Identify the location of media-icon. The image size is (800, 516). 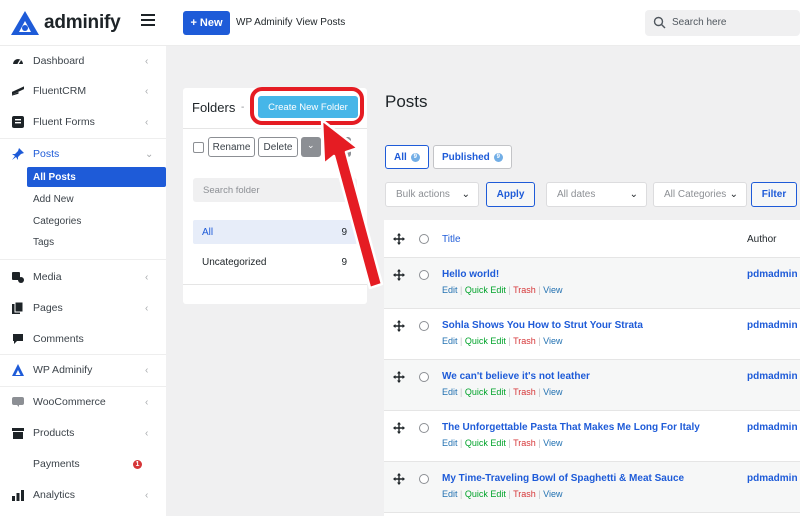
(18, 277).